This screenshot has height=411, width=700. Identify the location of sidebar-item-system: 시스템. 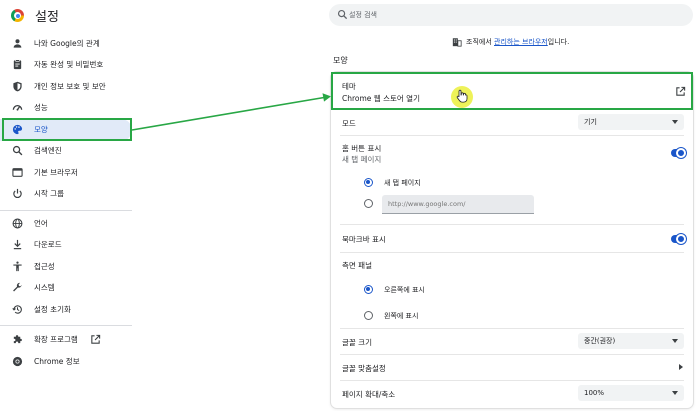
(66, 288).